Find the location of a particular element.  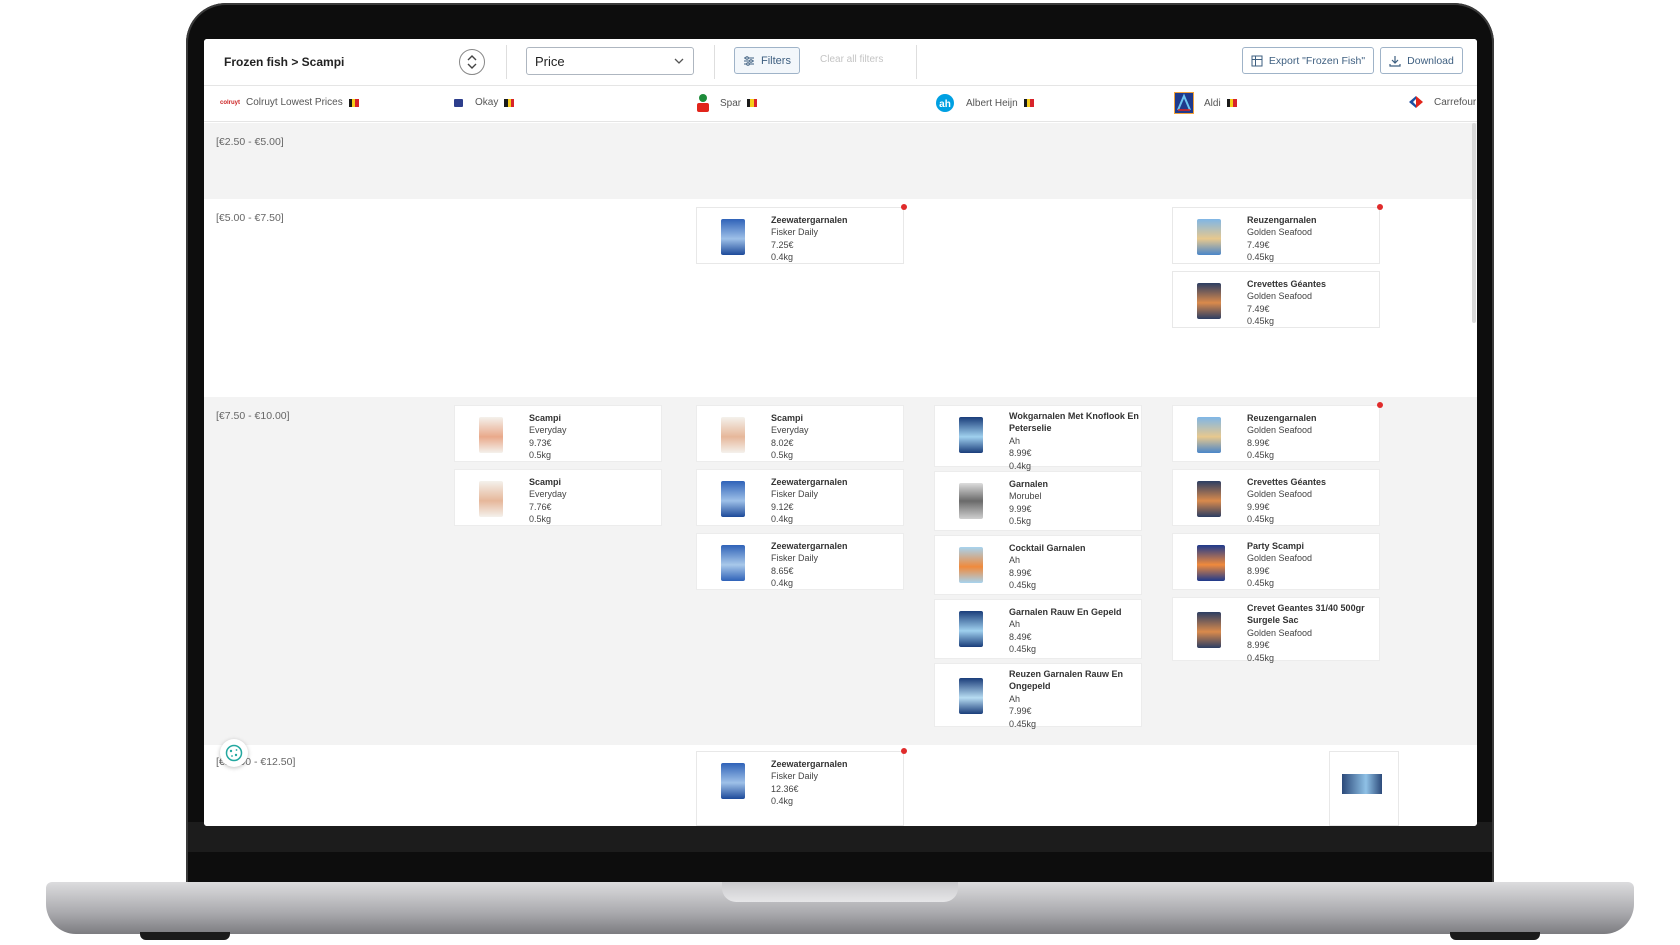

store-name: Colruyt Lowest Prices is located at coordinates (294, 102).